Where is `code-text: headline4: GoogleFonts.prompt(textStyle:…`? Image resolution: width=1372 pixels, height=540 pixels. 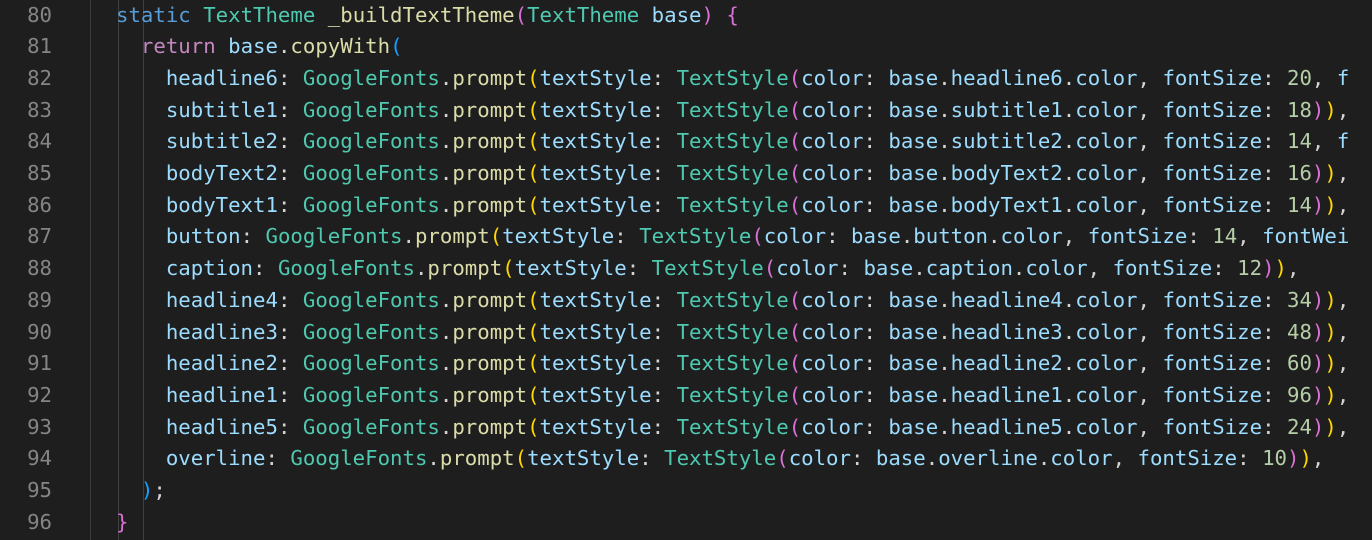 code-text: headline4: GoogleFonts.prompt(textStyle:… is located at coordinates (733, 301).